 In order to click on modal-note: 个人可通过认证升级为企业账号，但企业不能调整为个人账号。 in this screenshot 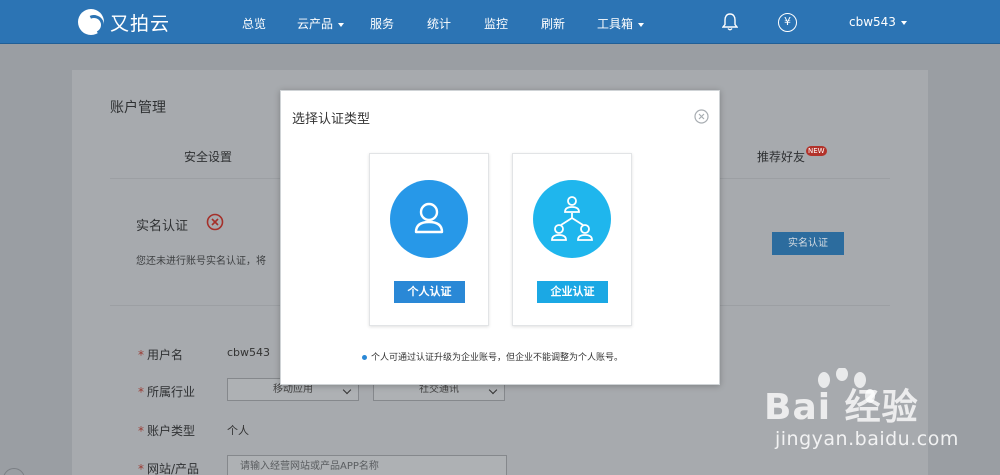, I will do `click(492, 356)`.